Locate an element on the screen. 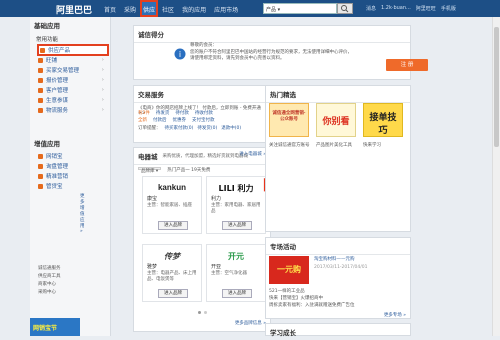 The image size is (500, 340). brand-category: 主营：智能家居、插座 is located at coordinates (169, 205).